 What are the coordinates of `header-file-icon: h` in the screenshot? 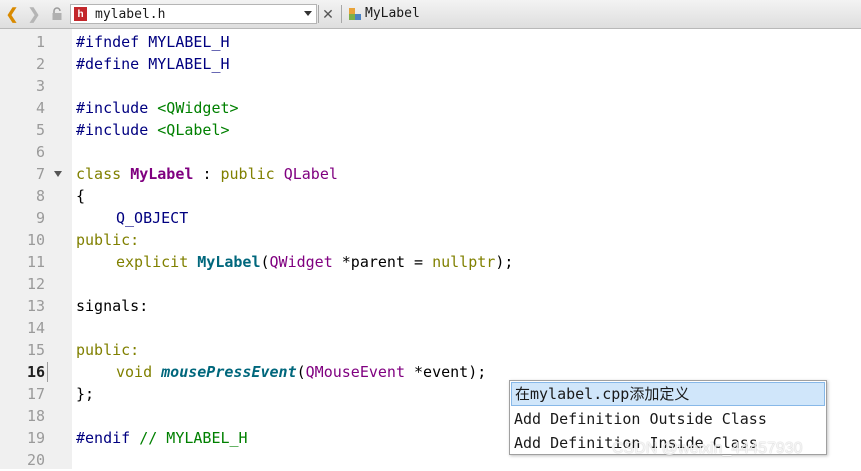 It's located at (80, 14).